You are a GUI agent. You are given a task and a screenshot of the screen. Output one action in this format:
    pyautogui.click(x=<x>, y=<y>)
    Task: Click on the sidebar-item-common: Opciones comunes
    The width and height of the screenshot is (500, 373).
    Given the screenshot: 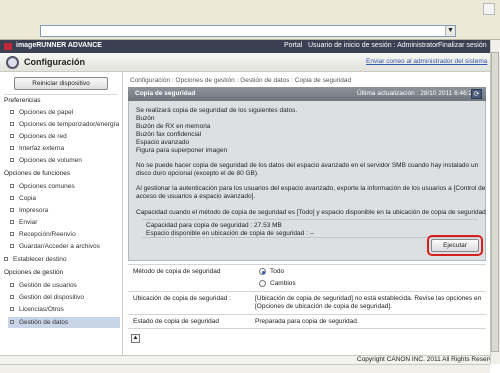 What is the action you would take?
    pyautogui.click(x=66, y=186)
    